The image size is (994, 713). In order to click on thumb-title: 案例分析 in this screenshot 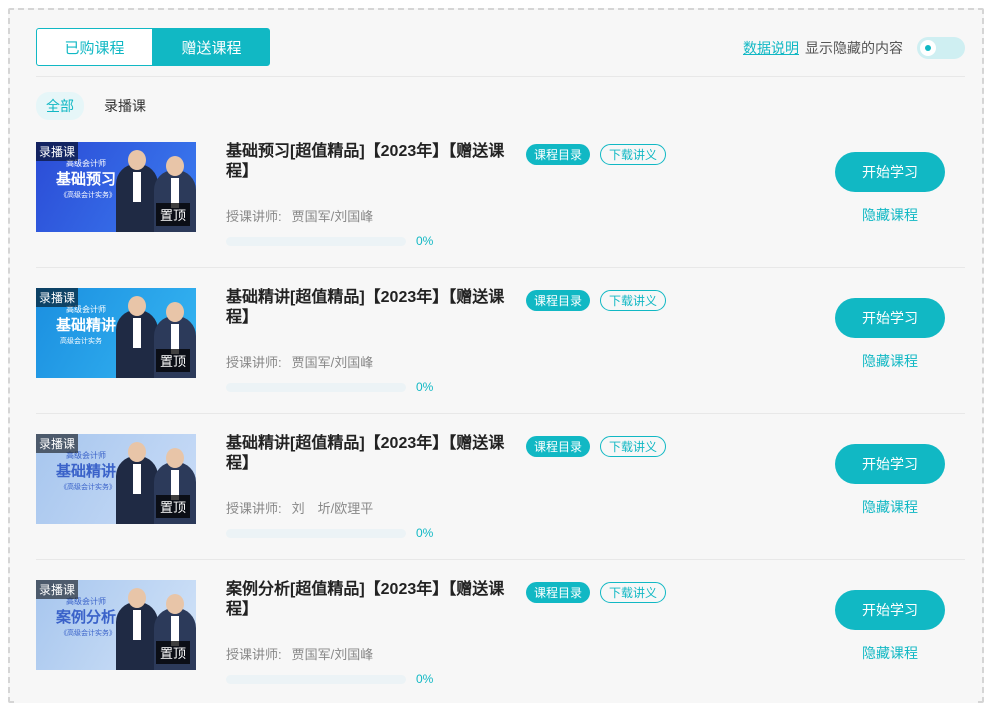, I will do `click(86, 617)`.